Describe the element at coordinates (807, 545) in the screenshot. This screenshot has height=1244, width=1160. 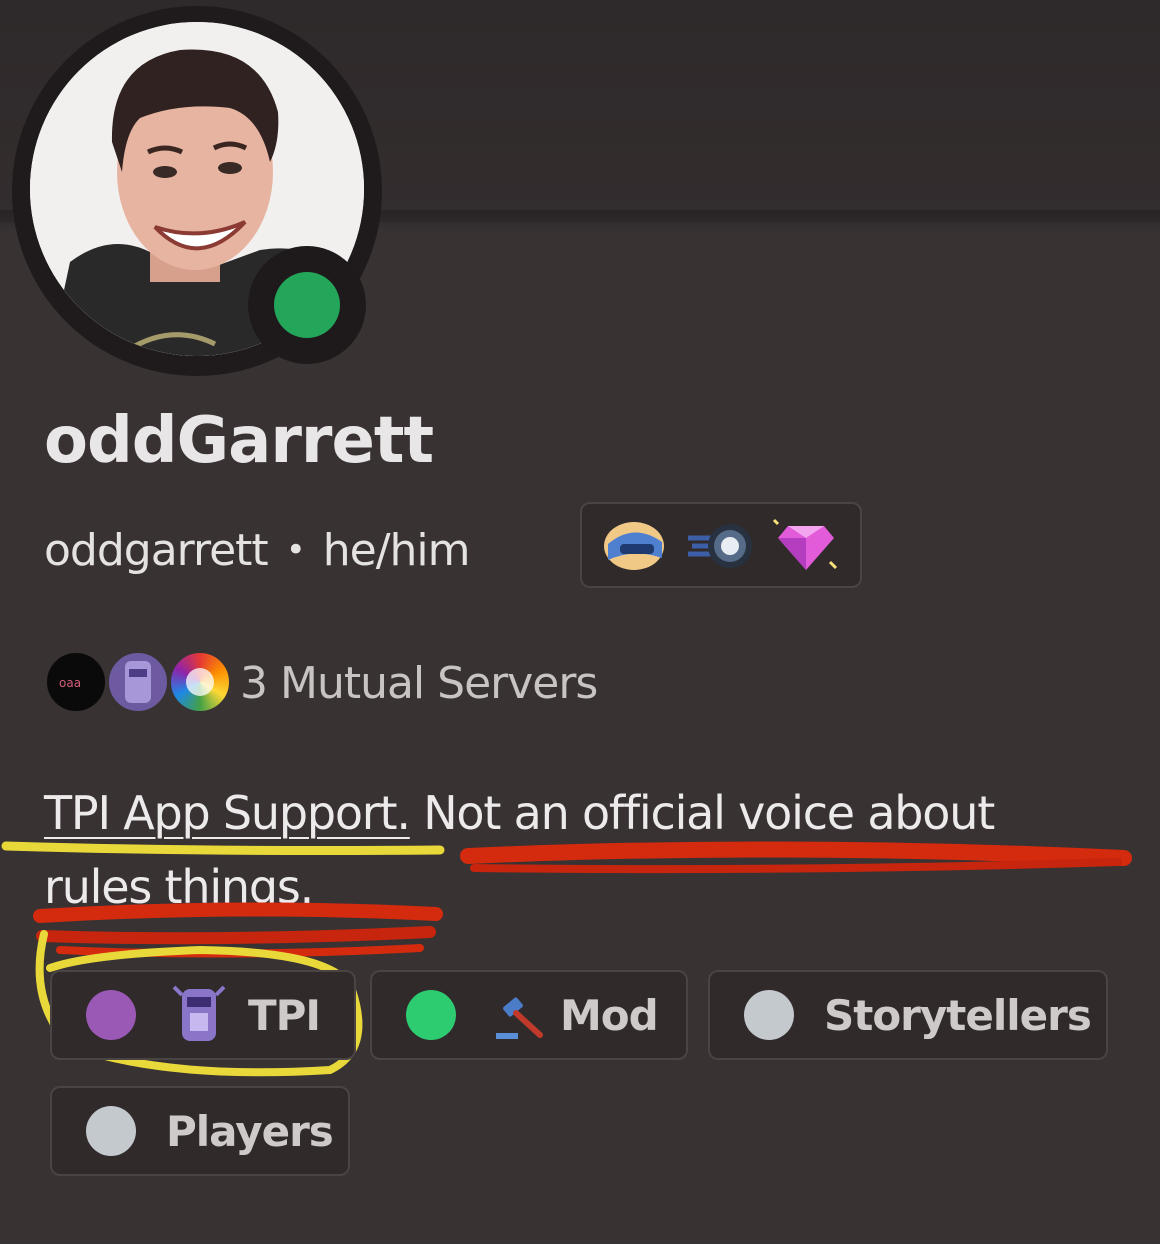
I see `nitro-gem-badge-icon` at that location.